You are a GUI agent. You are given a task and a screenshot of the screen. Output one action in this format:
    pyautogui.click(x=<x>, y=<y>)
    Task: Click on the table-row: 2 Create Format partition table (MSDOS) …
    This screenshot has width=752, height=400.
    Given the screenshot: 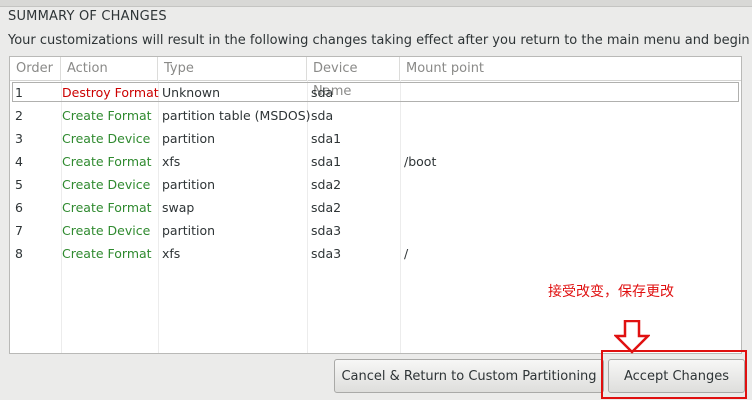 What is the action you would take?
    pyautogui.click(x=375, y=115)
    